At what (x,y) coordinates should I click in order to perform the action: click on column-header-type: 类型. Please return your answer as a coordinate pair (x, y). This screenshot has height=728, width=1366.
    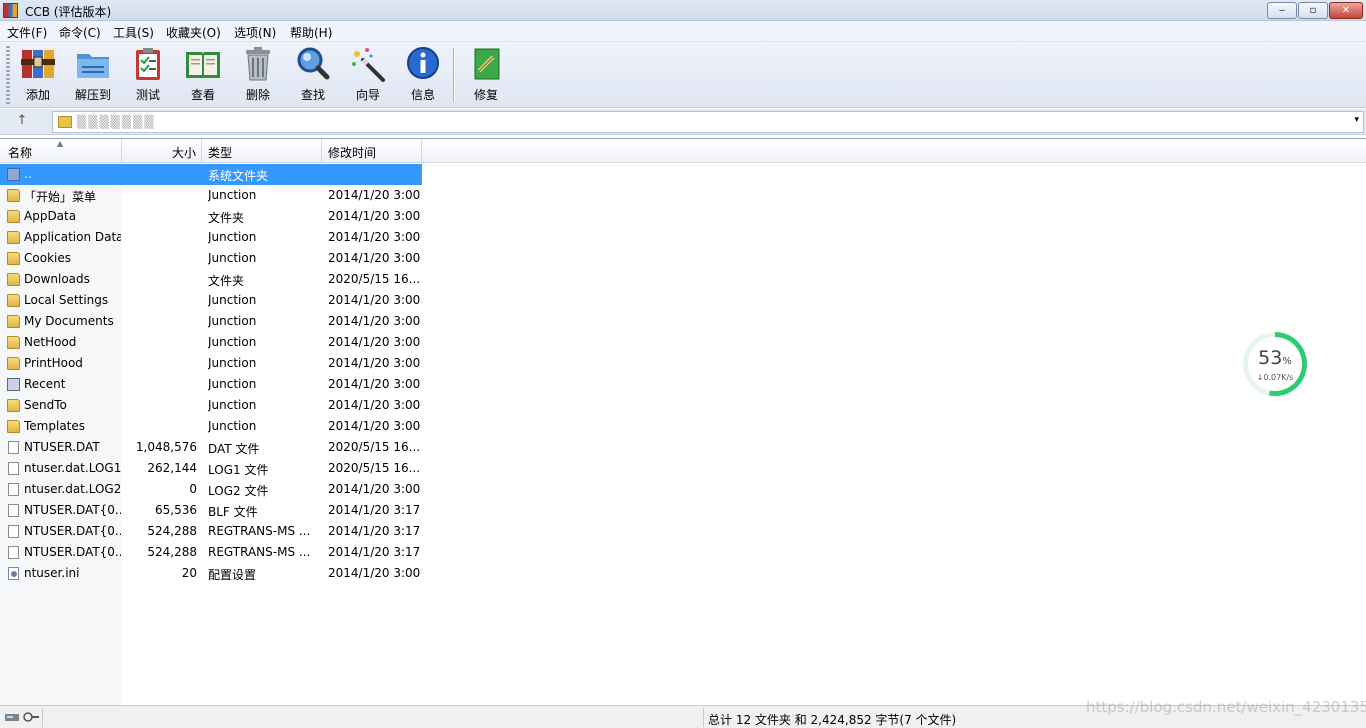
    Looking at the image, I should click on (220, 152).